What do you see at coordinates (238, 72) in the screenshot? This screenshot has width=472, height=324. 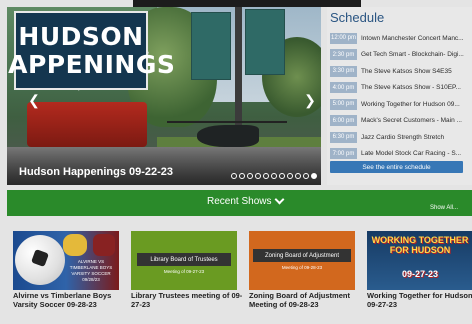 I see `hero-pole` at bounding box center [238, 72].